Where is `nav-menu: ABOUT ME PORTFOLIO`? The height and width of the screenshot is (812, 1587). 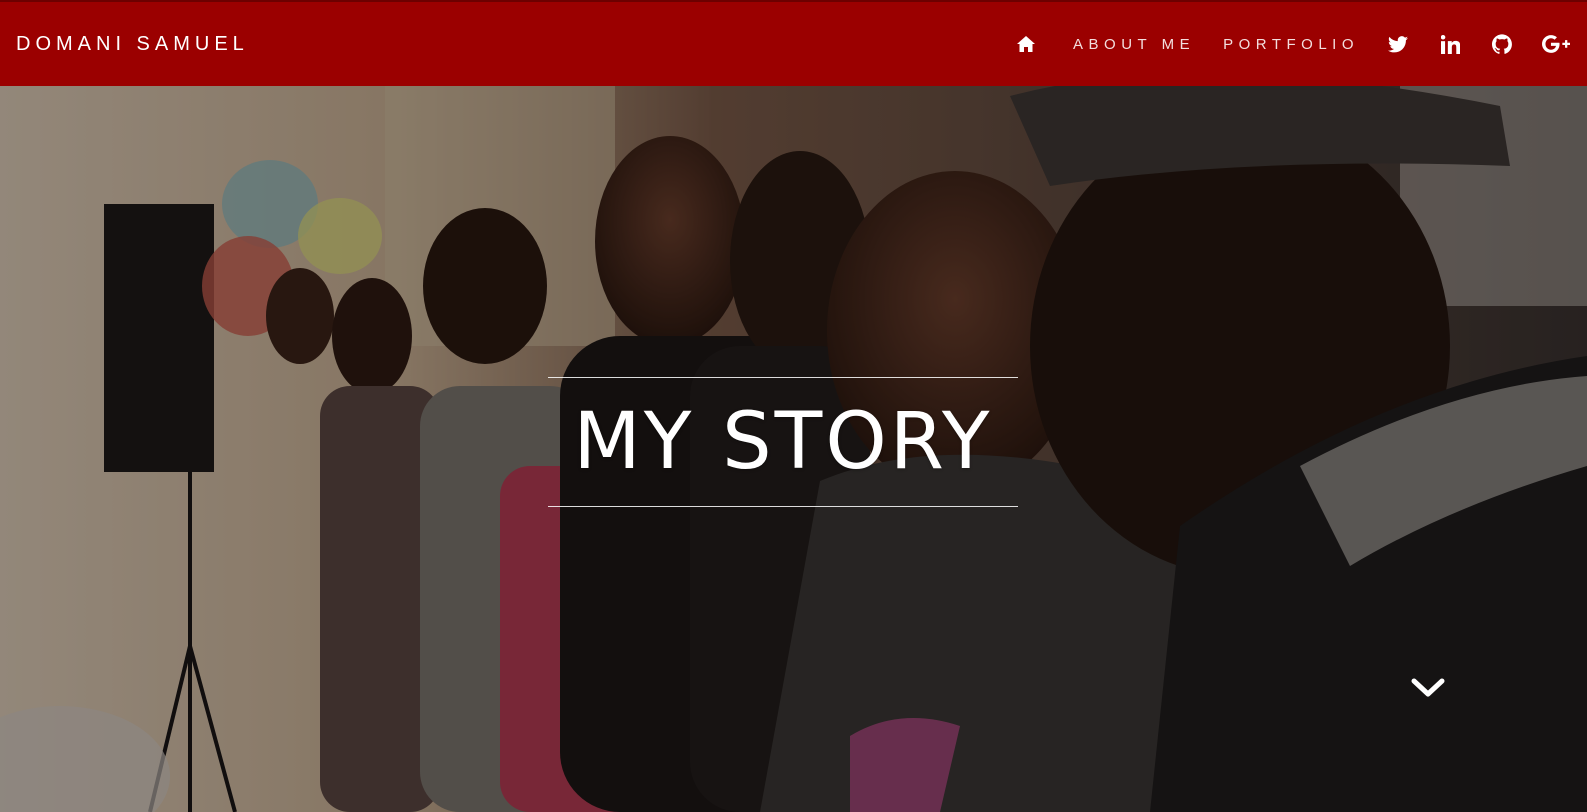
nav-menu: ABOUT ME PORTFOLIO is located at coordinates (1292, 44).